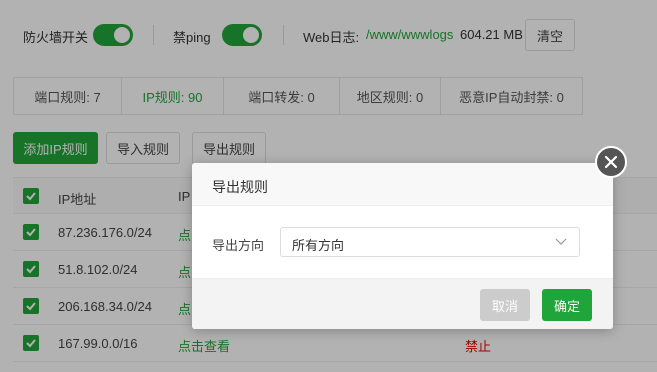 Image resolution: width=657 pixels, height=372 pixels. I want to click on export-direction-label: 导出方向, so click(238, 245).